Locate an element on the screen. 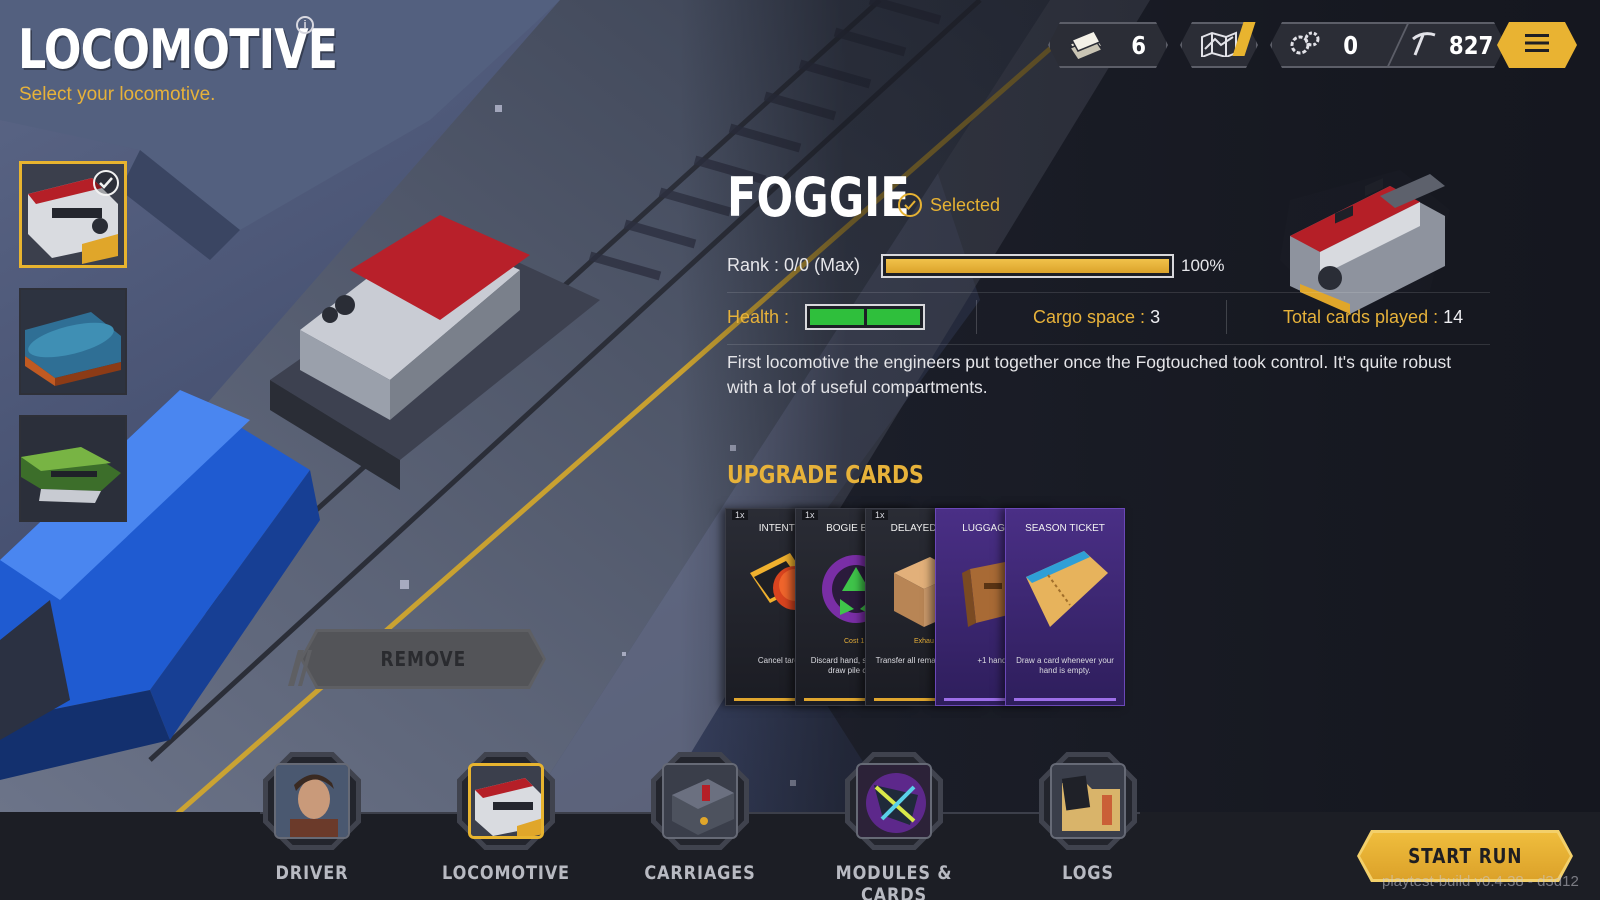 This screenshot has height=900, width=1600. cargo-space: Cargo space : 3 is located at coordinates (1096, 317).